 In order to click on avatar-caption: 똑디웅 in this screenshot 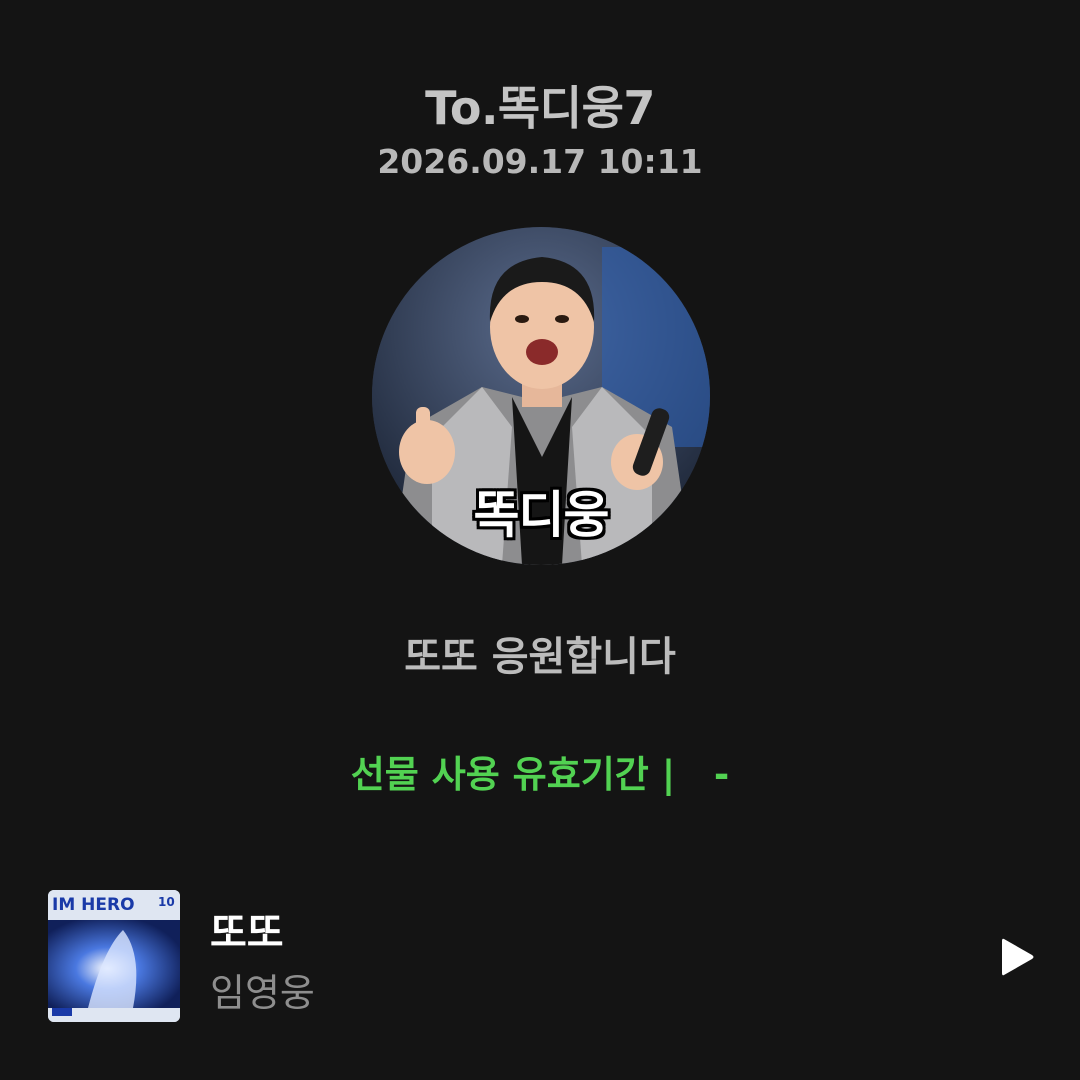, I will do `click(541, 515)`.